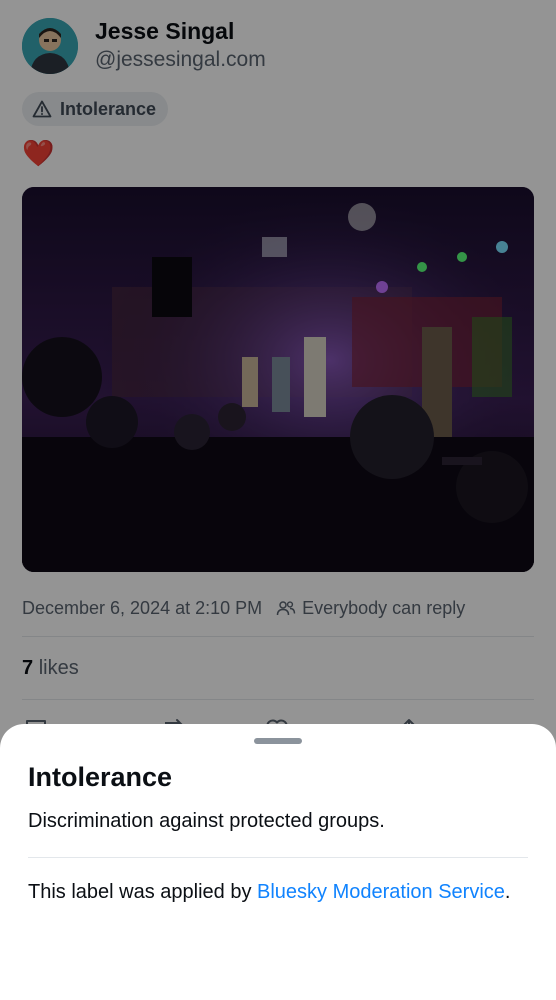 The image size is (556, 1000). What do you see at coordinates (143, 892) in the screenshot?
I see `label-source-prefix: This label was applied by` at bounding box center [143, 892].